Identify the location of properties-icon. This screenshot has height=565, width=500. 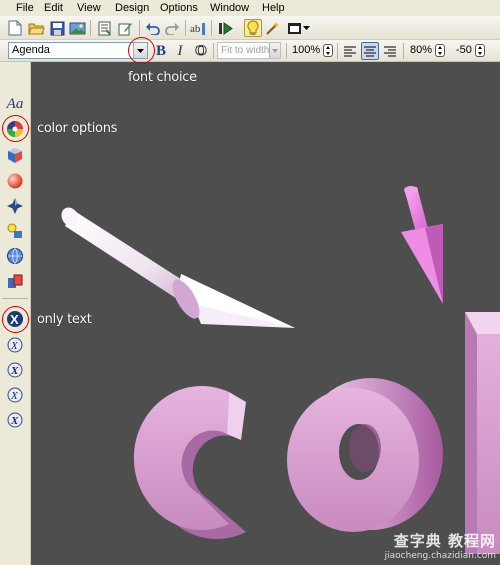
(104, 28).